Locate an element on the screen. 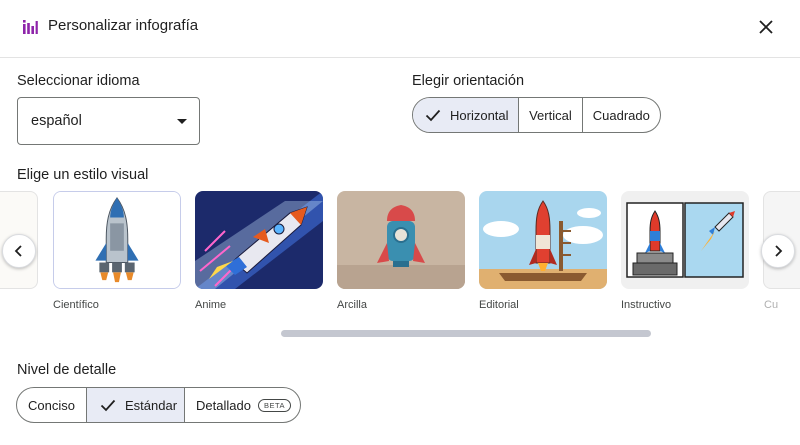 The width and height of the screenshot is (800, 445). anime-rocket-image is located at coordinates (259, 240).